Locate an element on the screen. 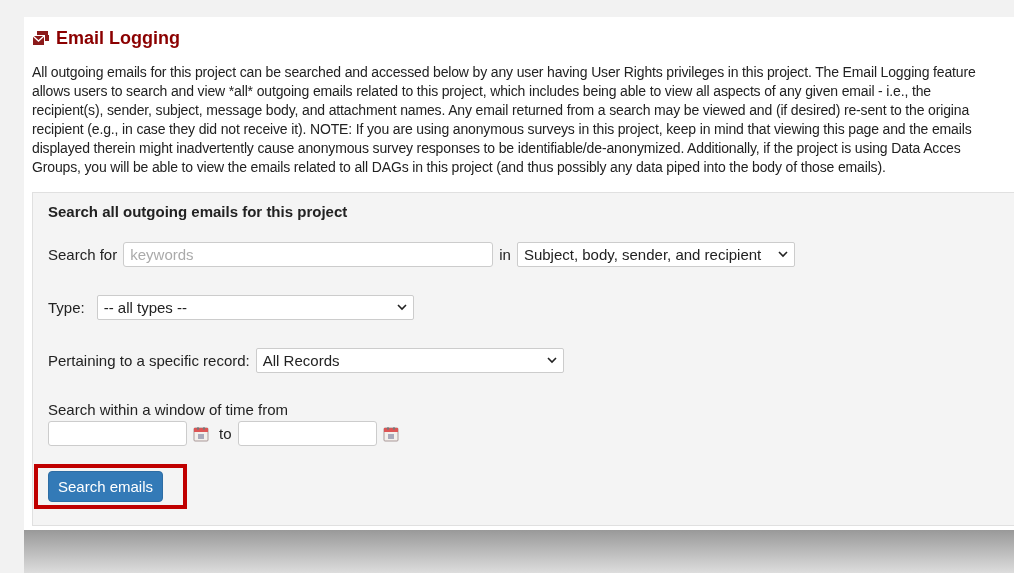 The height and width of the screenshot is (573, 1014). field-label: Search for is located at coordinates (83, 254).